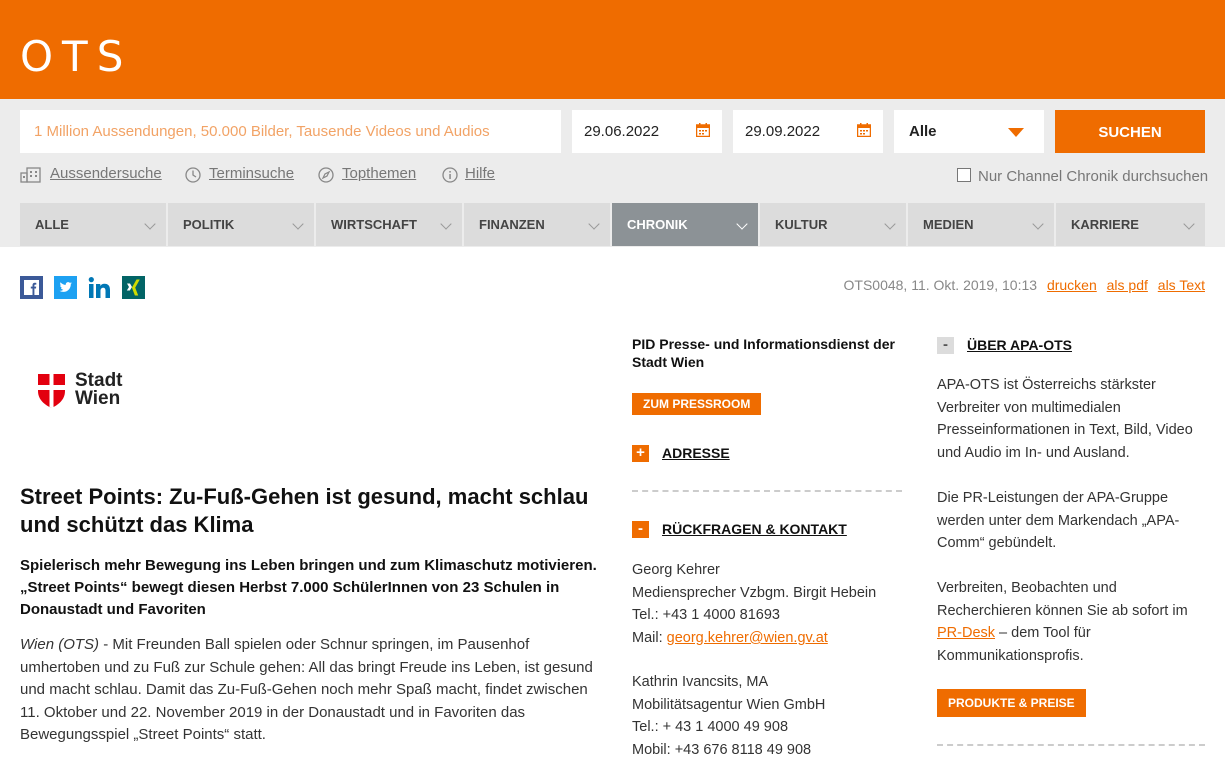 This screenshot has width=1225, height=761. What do you see at coordinates (754, 529) in the screenshot?
I see `contact-toggle: RÜCKFRAGEN & KONTAKT` at bounding box center [754, 529].